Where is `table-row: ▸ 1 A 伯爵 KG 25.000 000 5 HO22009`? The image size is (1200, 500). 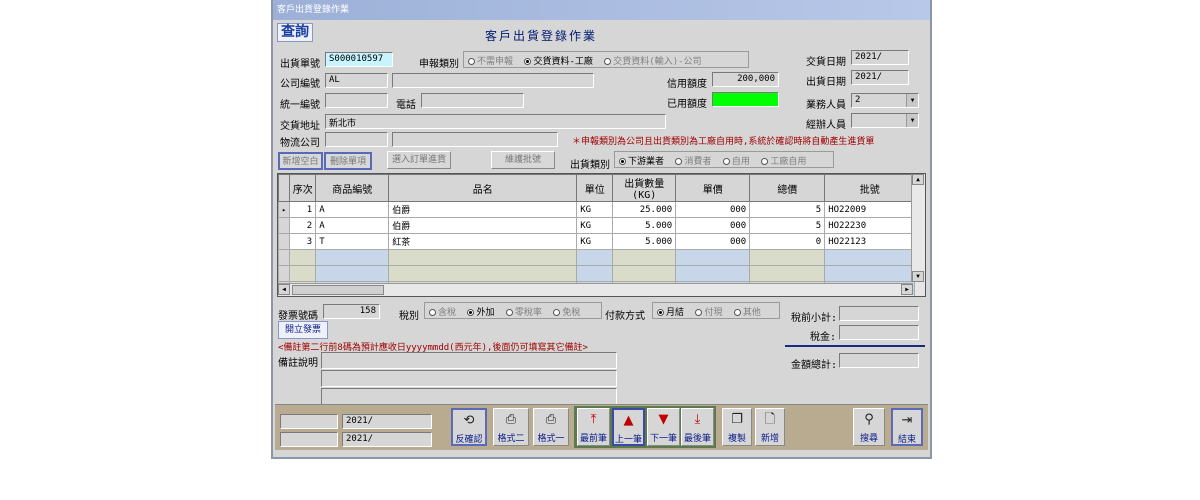
table-row: ▸ 1 A 伯爵 KG 25.000 000 5 HO22009 is located at coordinates (597, 209).